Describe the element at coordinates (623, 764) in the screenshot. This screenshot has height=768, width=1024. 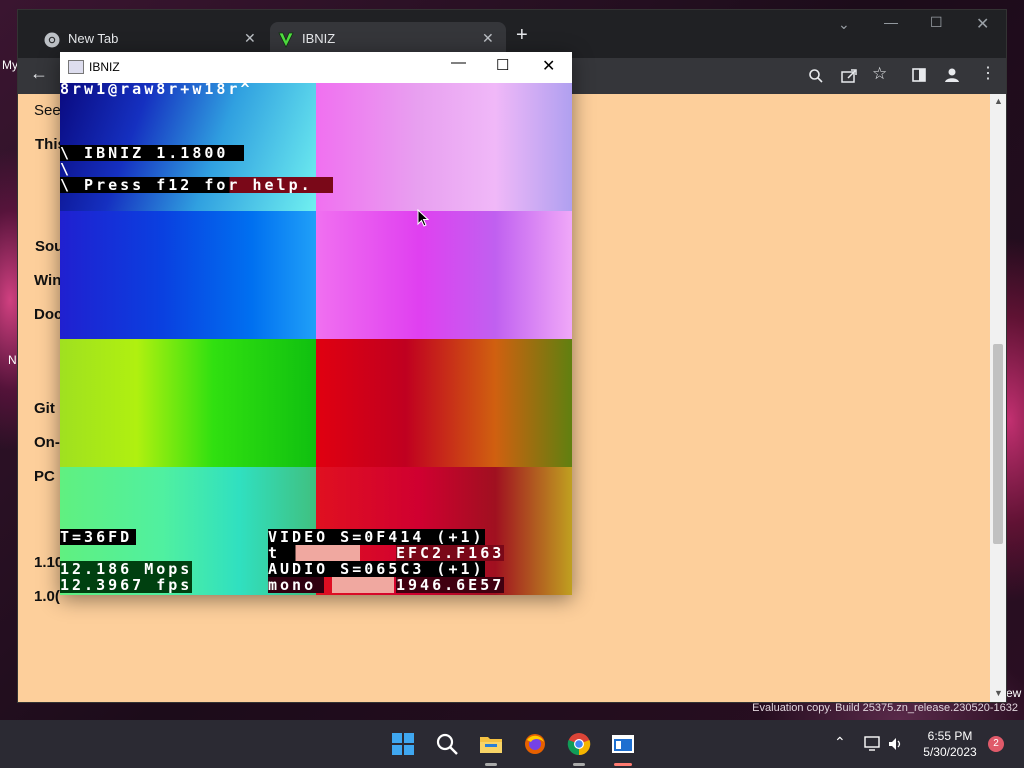
I see `active-indicator` at that location.